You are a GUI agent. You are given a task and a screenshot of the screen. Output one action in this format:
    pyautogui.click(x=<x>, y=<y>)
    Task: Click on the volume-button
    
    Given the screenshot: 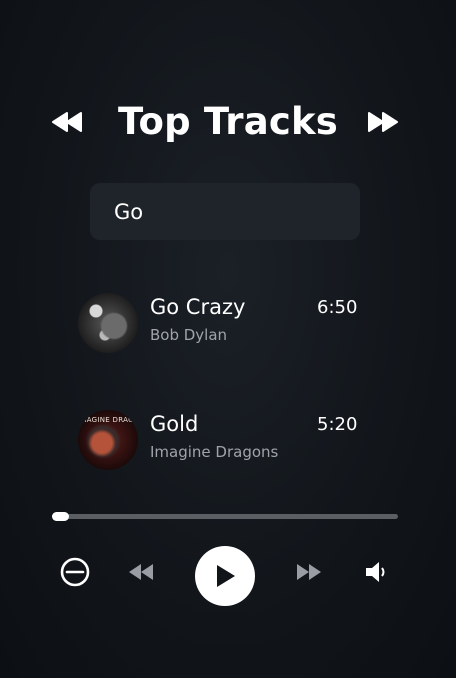 What is the action you would take?
    pyautogui.click(x=375, y=572)
    